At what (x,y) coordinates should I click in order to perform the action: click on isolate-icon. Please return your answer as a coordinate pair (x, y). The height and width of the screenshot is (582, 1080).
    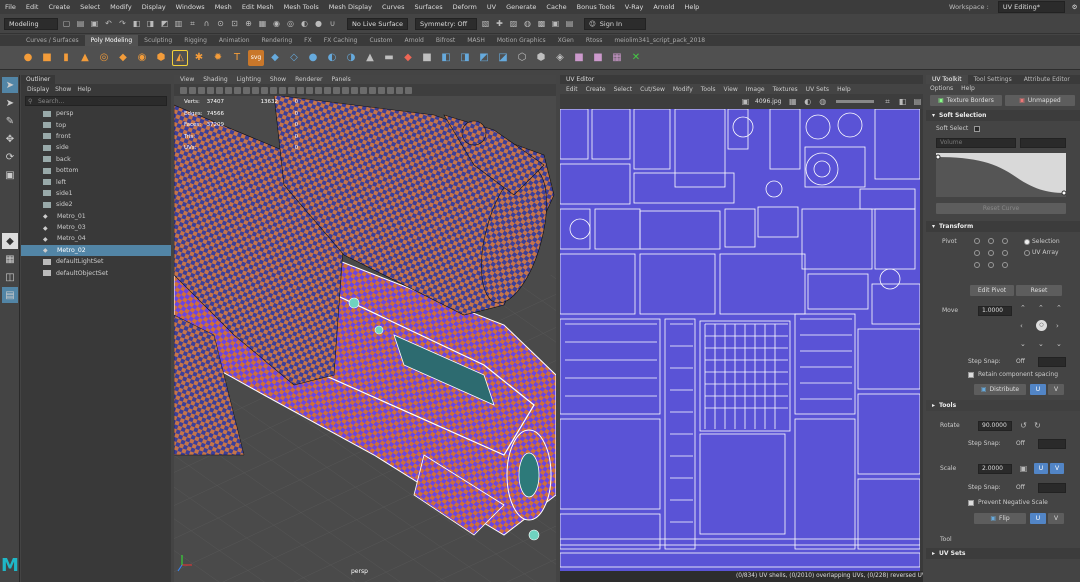
    Looking at the image, I should click on (345, 90).